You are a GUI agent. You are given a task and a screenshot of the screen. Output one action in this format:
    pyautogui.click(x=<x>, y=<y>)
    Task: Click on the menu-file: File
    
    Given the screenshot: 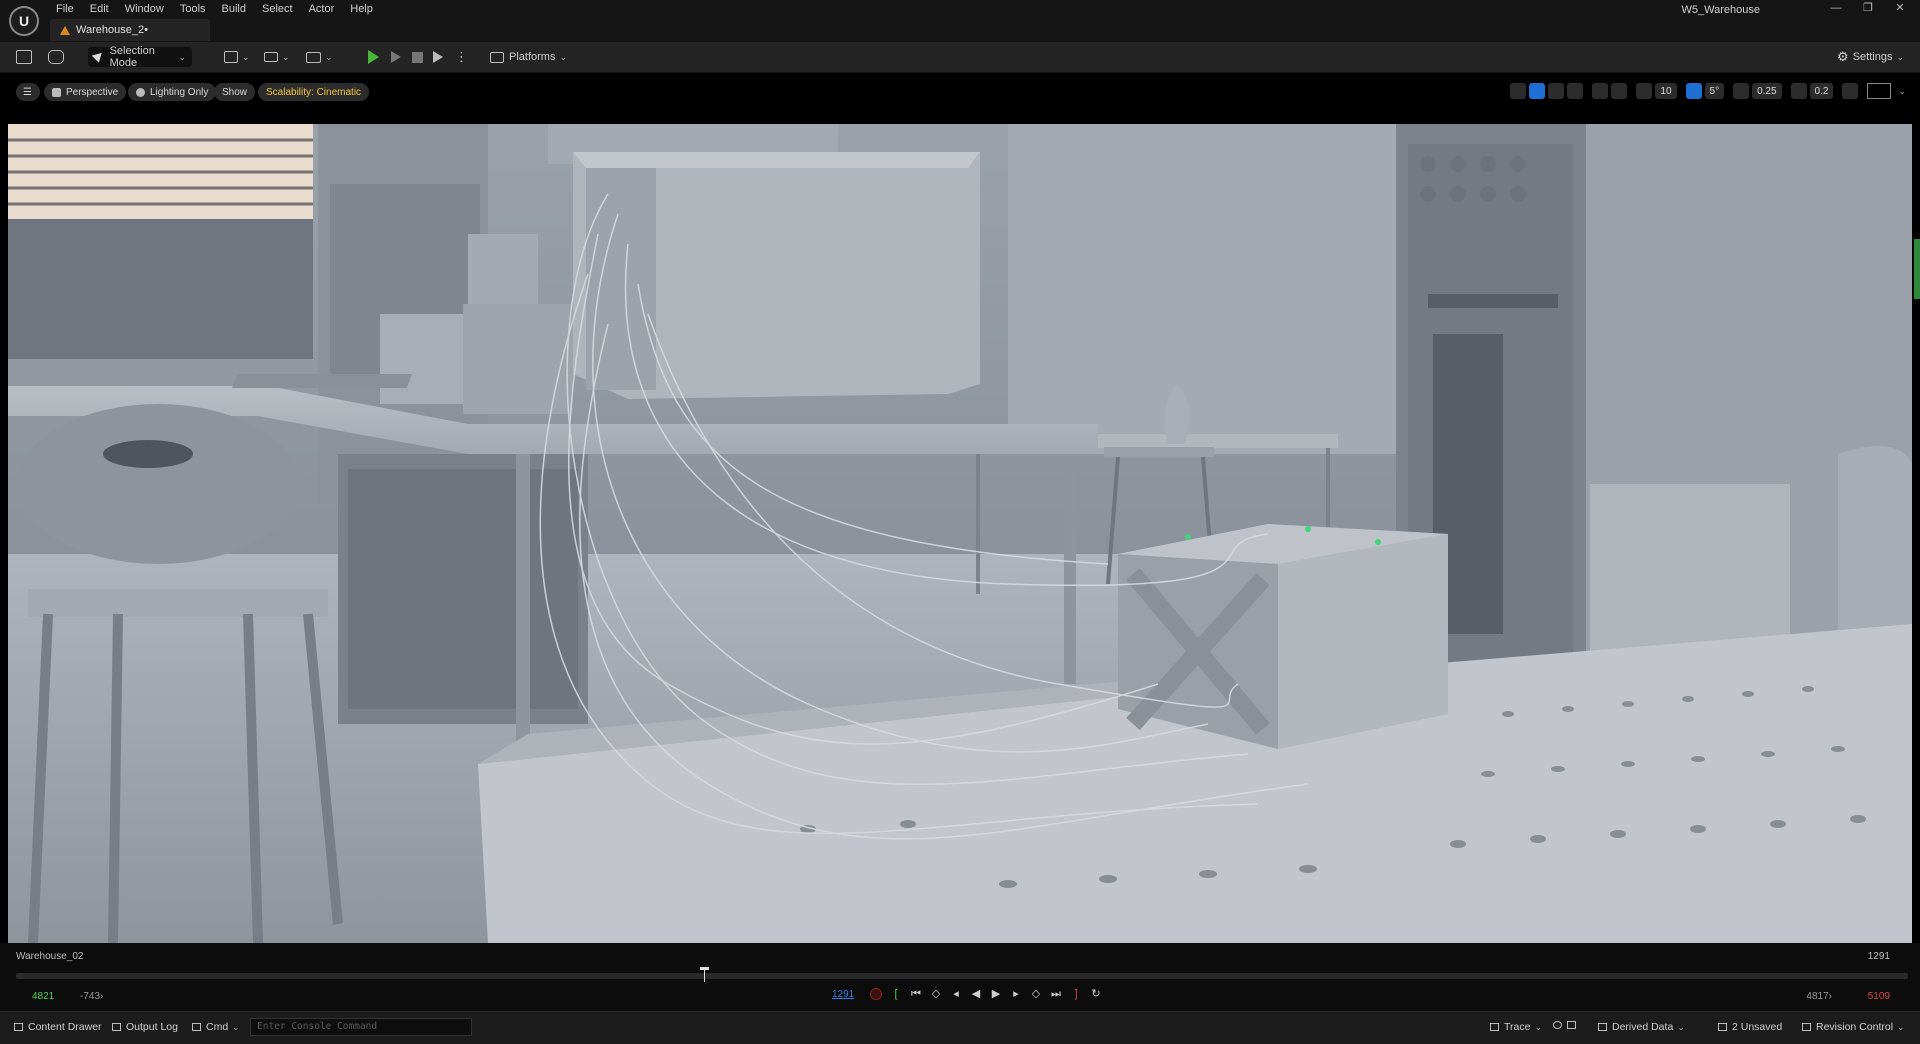 What is the action you would take?
    pyautogui.click(x=65, y=8)
    